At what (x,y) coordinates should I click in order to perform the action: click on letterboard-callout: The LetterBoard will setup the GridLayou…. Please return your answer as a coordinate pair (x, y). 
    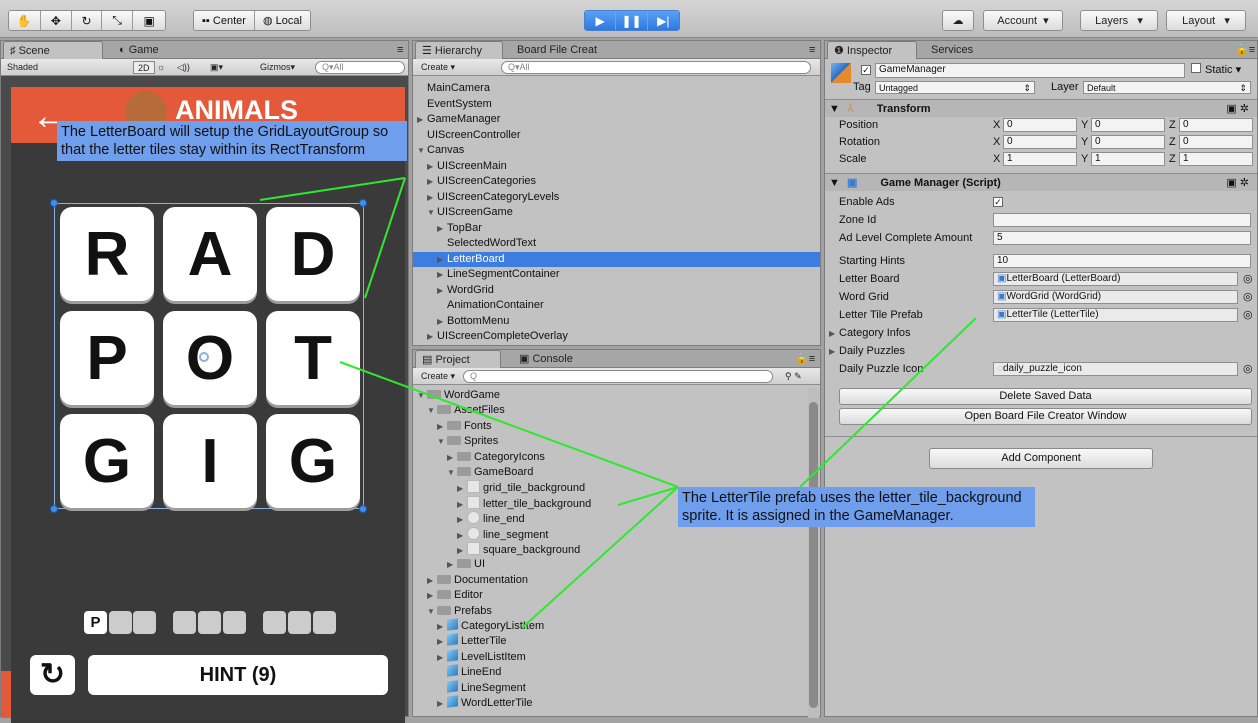
    Looking at the image, I should click on (232, 141).